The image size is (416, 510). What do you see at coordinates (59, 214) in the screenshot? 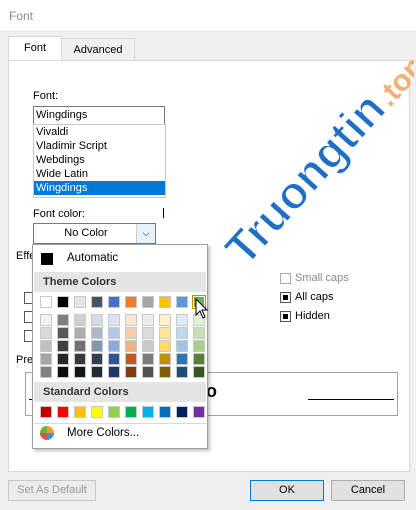
I see `font-color-label: Font color:` at bounding box center [59, 214].